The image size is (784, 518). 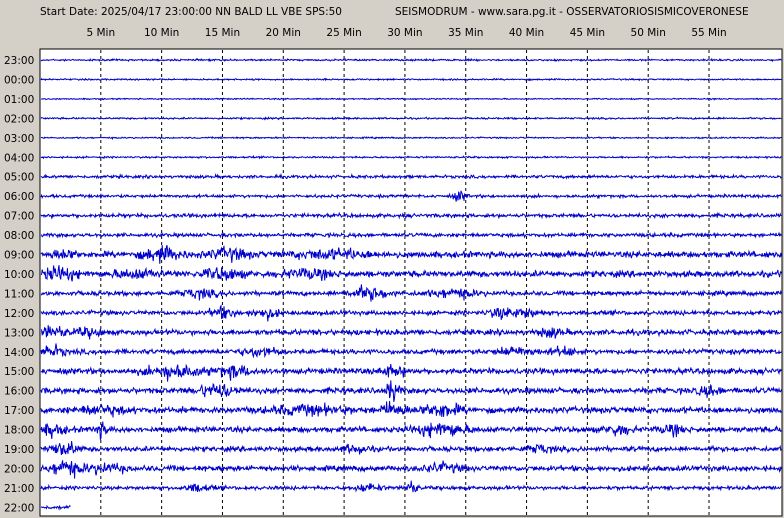 I want to click on hour-label: 10:00, so click(x=19, y=275).